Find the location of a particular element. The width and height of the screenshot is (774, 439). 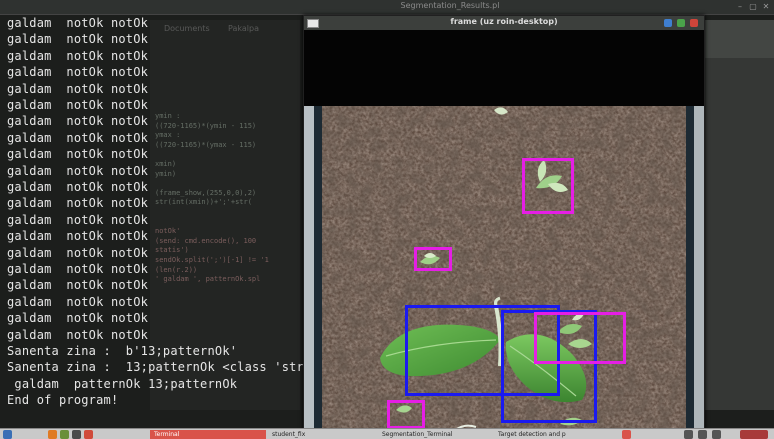

frame-titlebar: frame (uz roin-desktop) is located at coordinates (504, 23).